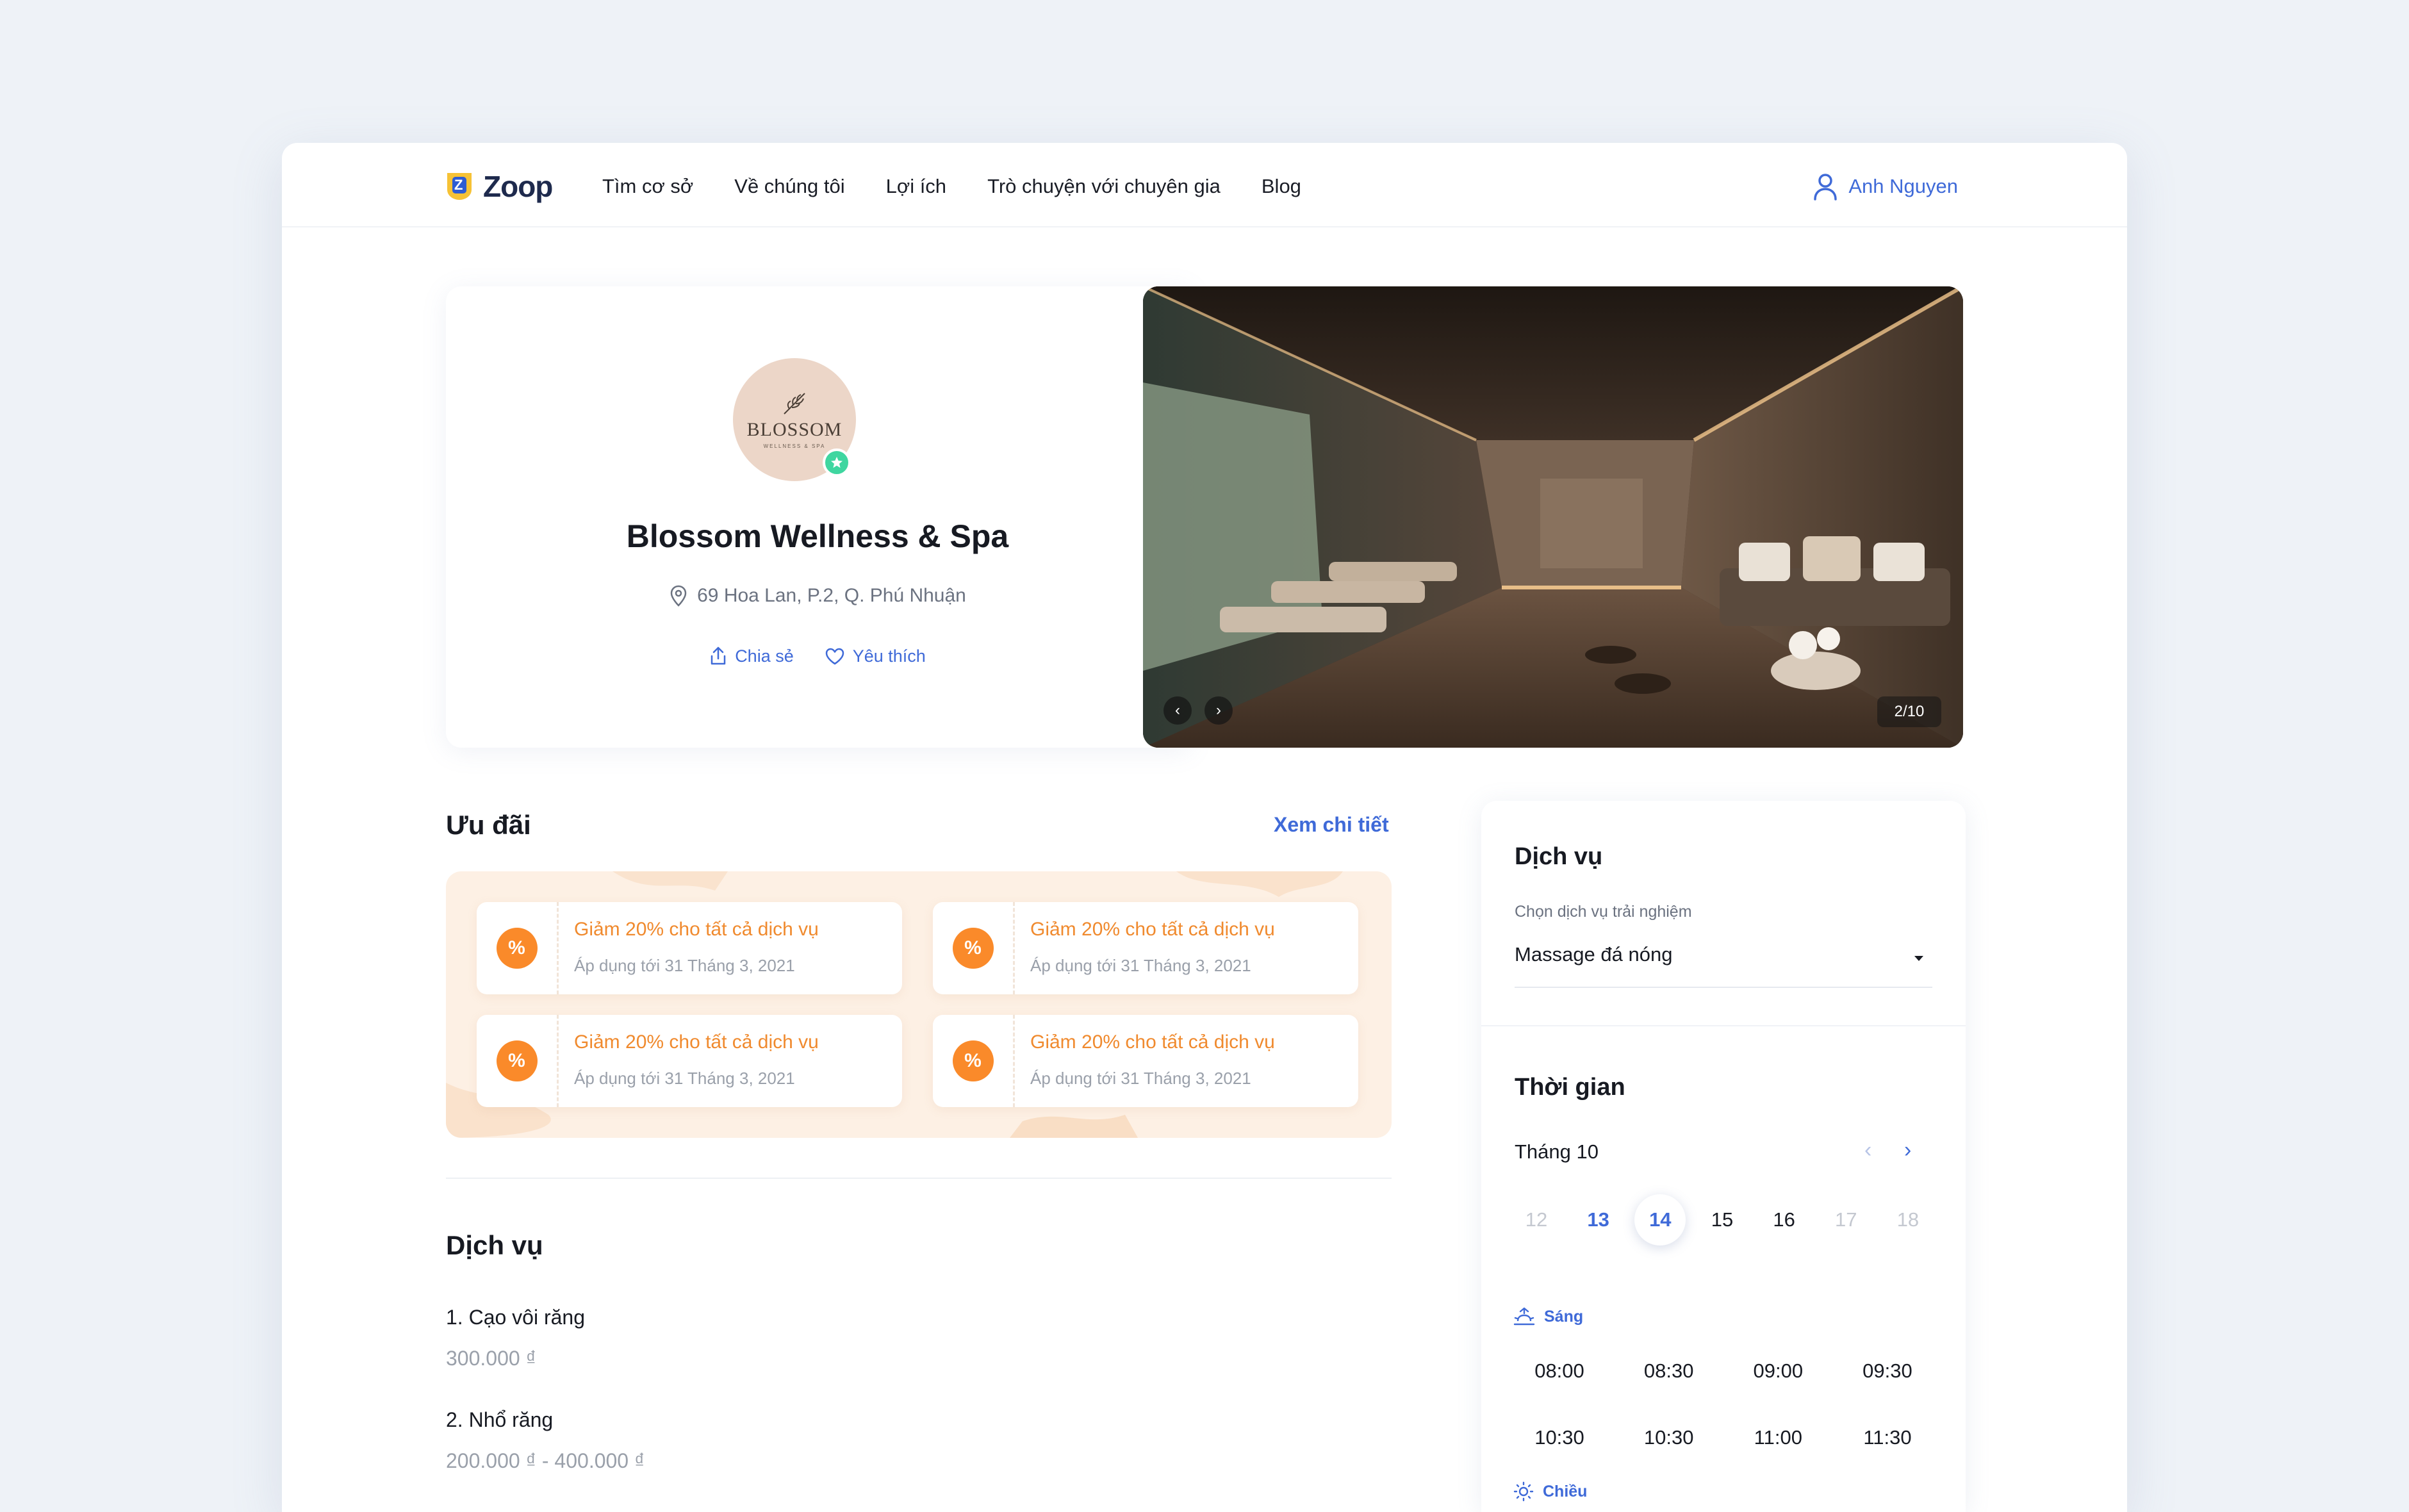  I want to click on morning-text: Sáng, so click(1564, 1317).